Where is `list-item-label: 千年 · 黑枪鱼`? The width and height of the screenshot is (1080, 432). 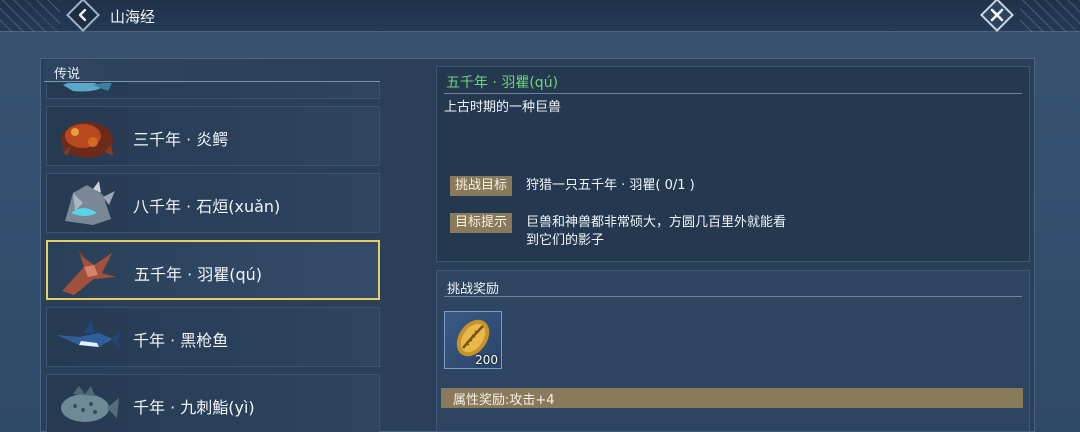 list-item-label: 千年 · 黑枪鱼 is located at coordinates (181, 340).